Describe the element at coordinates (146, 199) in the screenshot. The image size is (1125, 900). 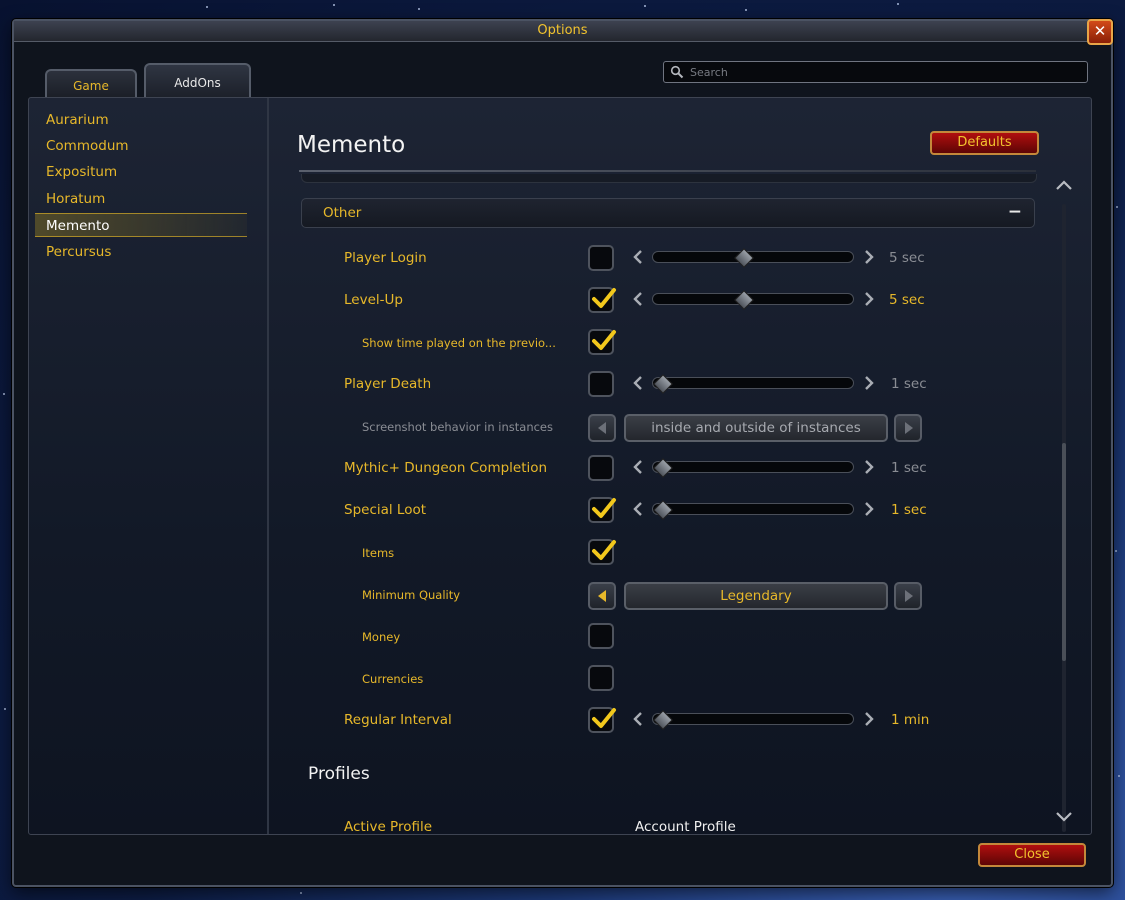
I see `sidebar-item-horatum: Horatum` at that location.